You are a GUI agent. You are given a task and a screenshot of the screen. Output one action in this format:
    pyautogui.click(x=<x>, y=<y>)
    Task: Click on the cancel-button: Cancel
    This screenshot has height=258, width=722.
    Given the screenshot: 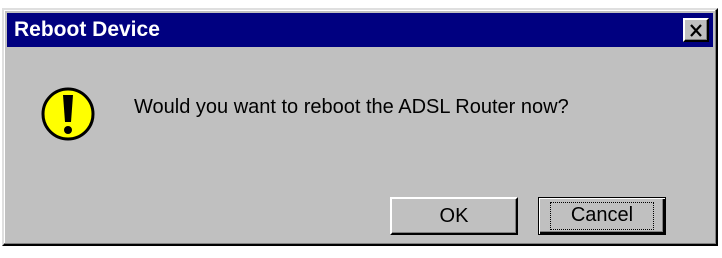 What is the action you would take?
    pyautogui.click(x=602, y=216)
    